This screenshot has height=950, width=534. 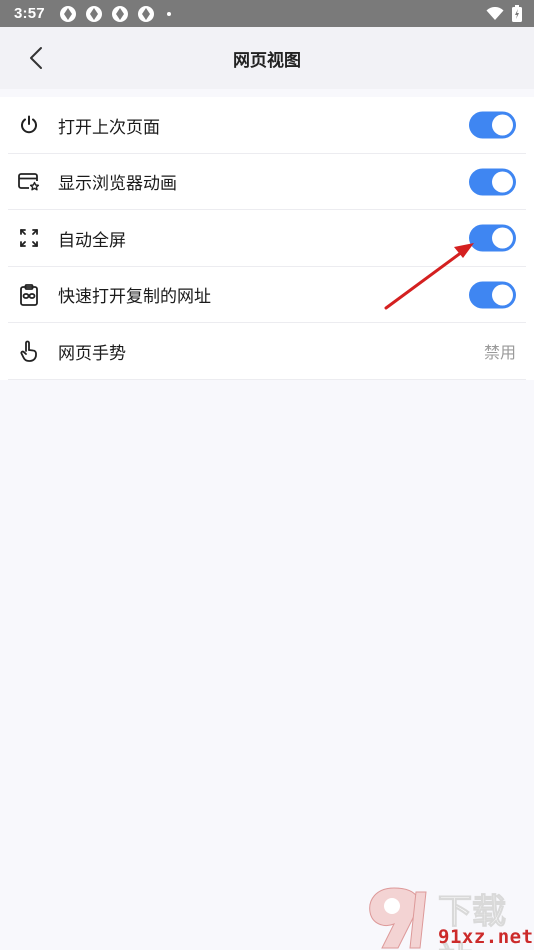 What do you see at coordinates (29, 125) in the screenshot?
I see `power-icon` at bounding box center [29, 125].